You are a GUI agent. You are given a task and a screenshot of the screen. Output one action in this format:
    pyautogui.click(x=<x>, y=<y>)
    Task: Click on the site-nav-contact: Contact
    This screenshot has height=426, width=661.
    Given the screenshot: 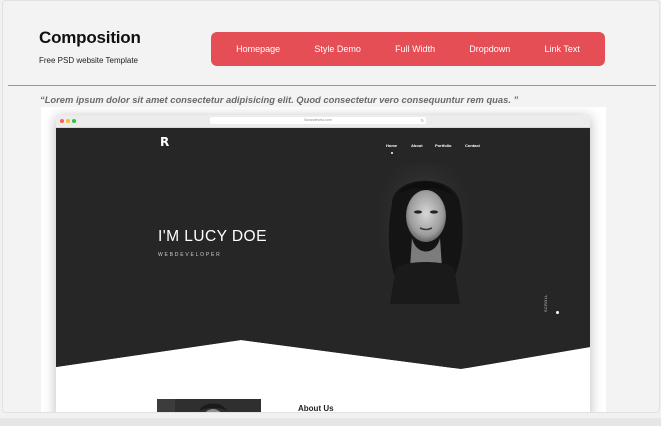 What is the action you would take?
    pyautogui.click(x=472, y=145)
    